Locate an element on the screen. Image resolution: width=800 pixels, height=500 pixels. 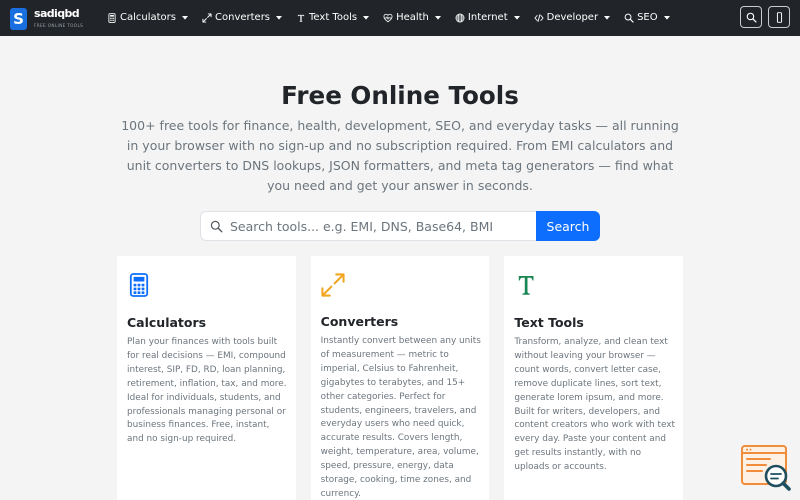
nav-item-label: Calculators is located at coordinates (148, 17).